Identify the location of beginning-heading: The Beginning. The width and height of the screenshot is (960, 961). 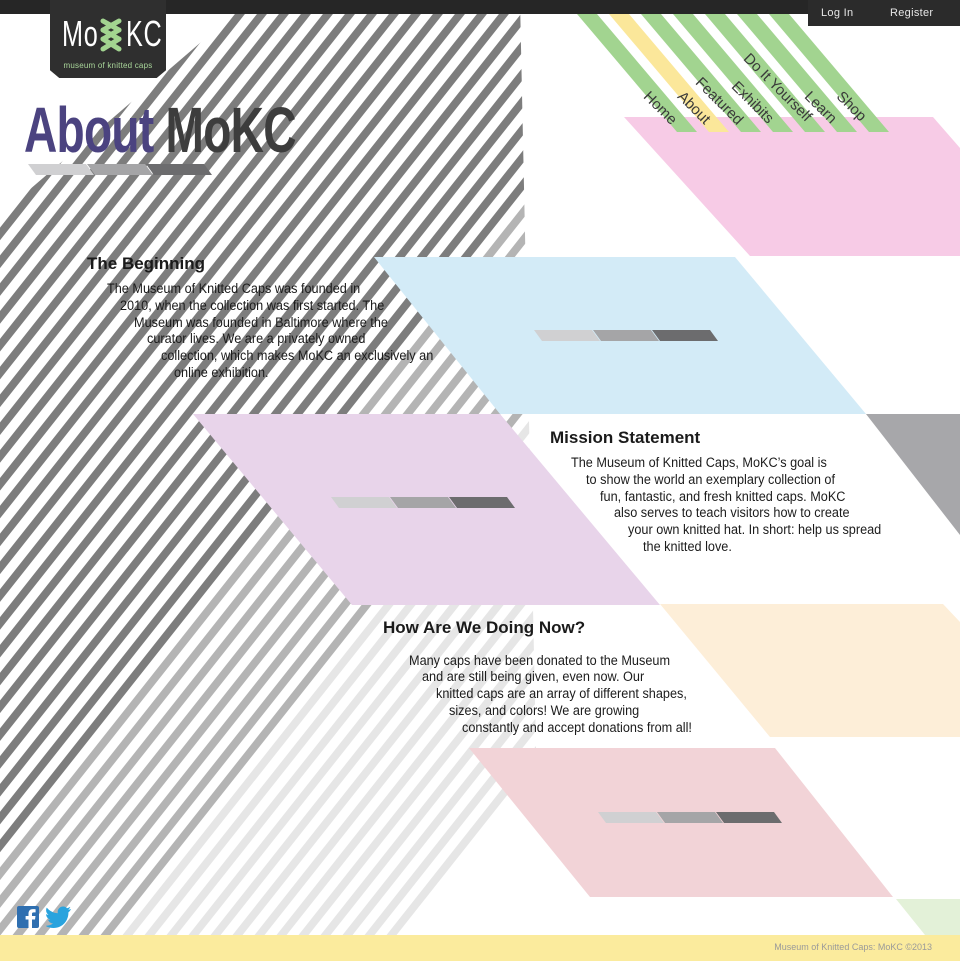
(146, 263).